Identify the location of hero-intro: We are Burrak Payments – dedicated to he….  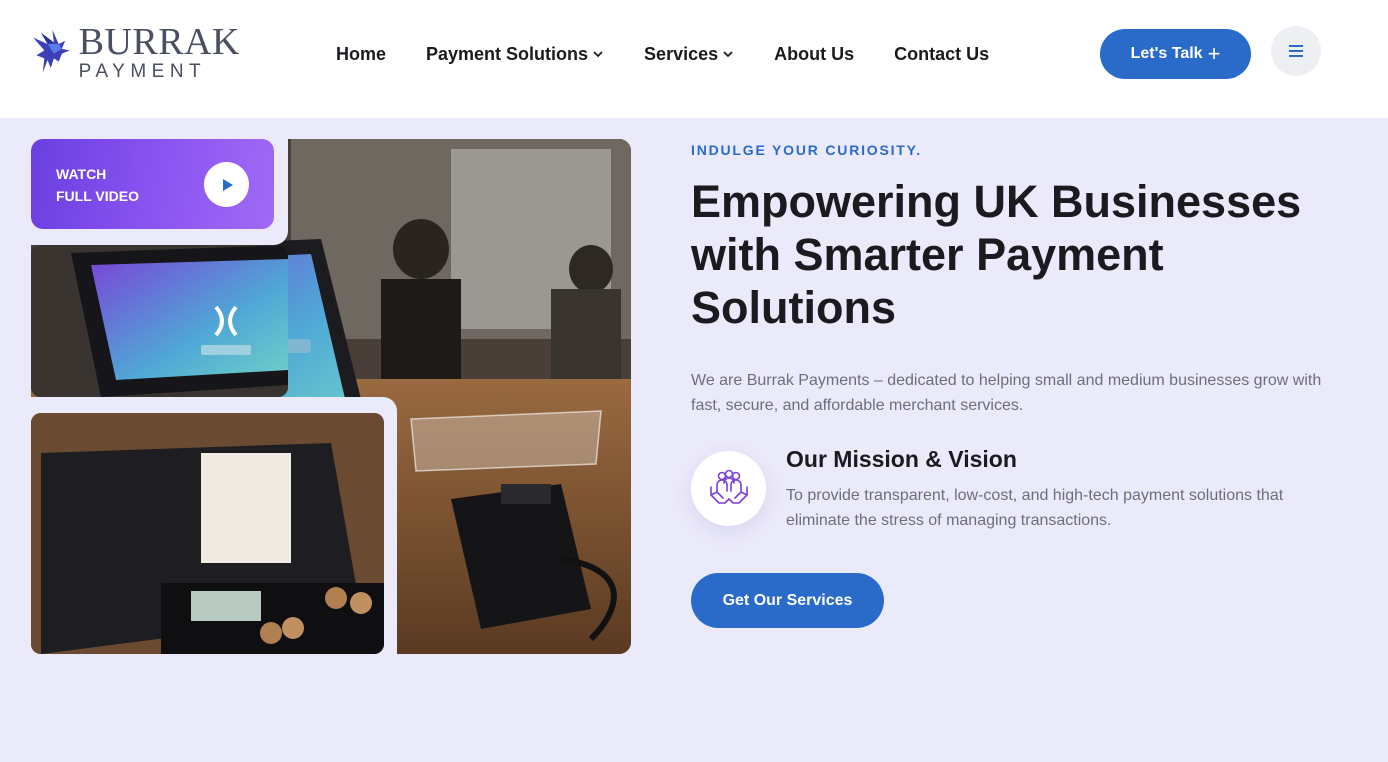
(1006, 393).